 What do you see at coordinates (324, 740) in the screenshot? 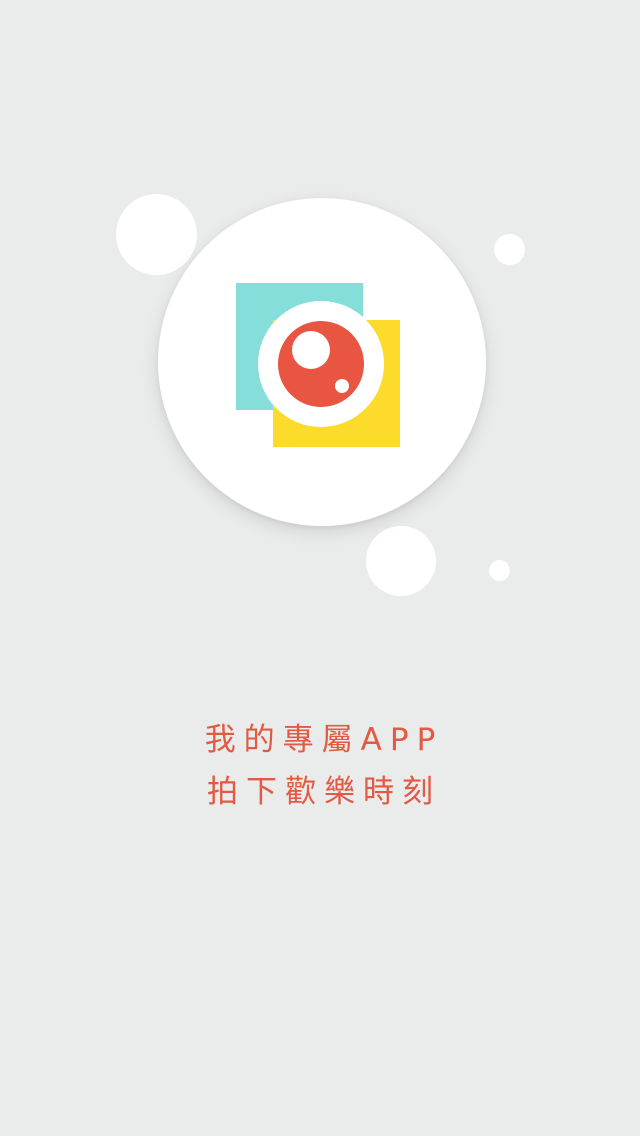
I see `tagline-line-1: 我的專屬APP` at bounding box center [324, 740].